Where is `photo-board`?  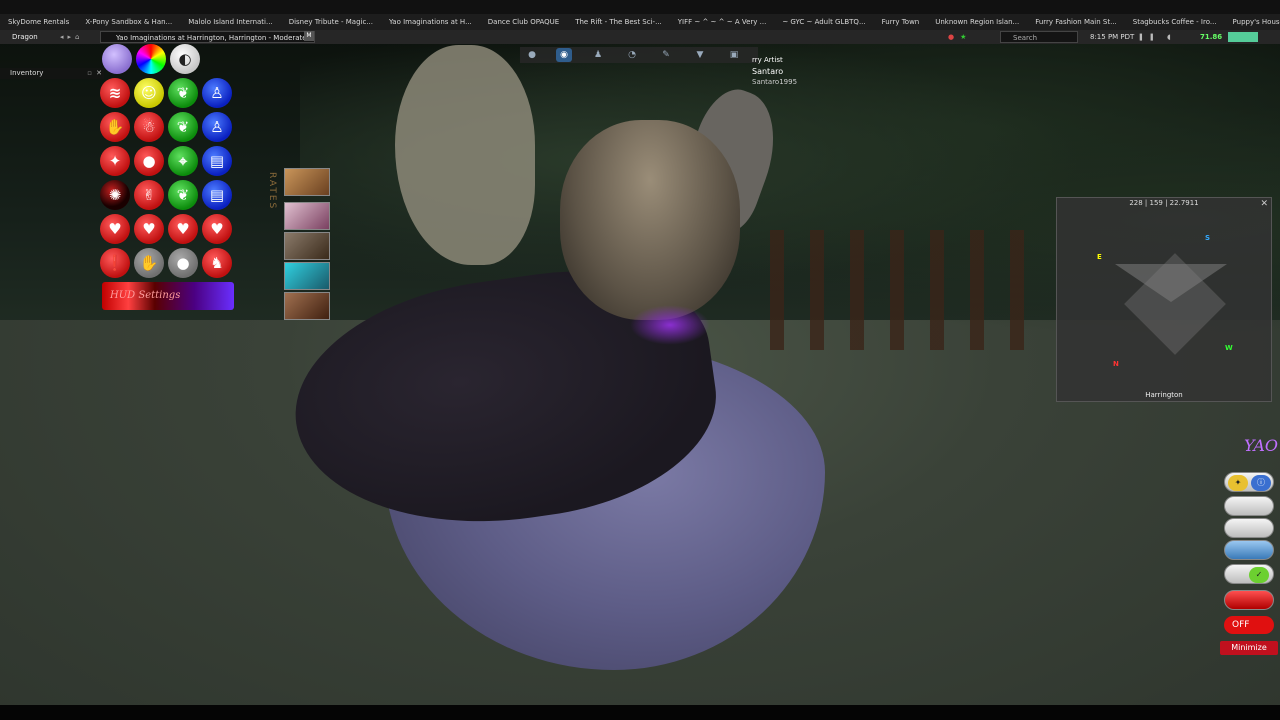 photo-board is located at coordinates (308, 244).